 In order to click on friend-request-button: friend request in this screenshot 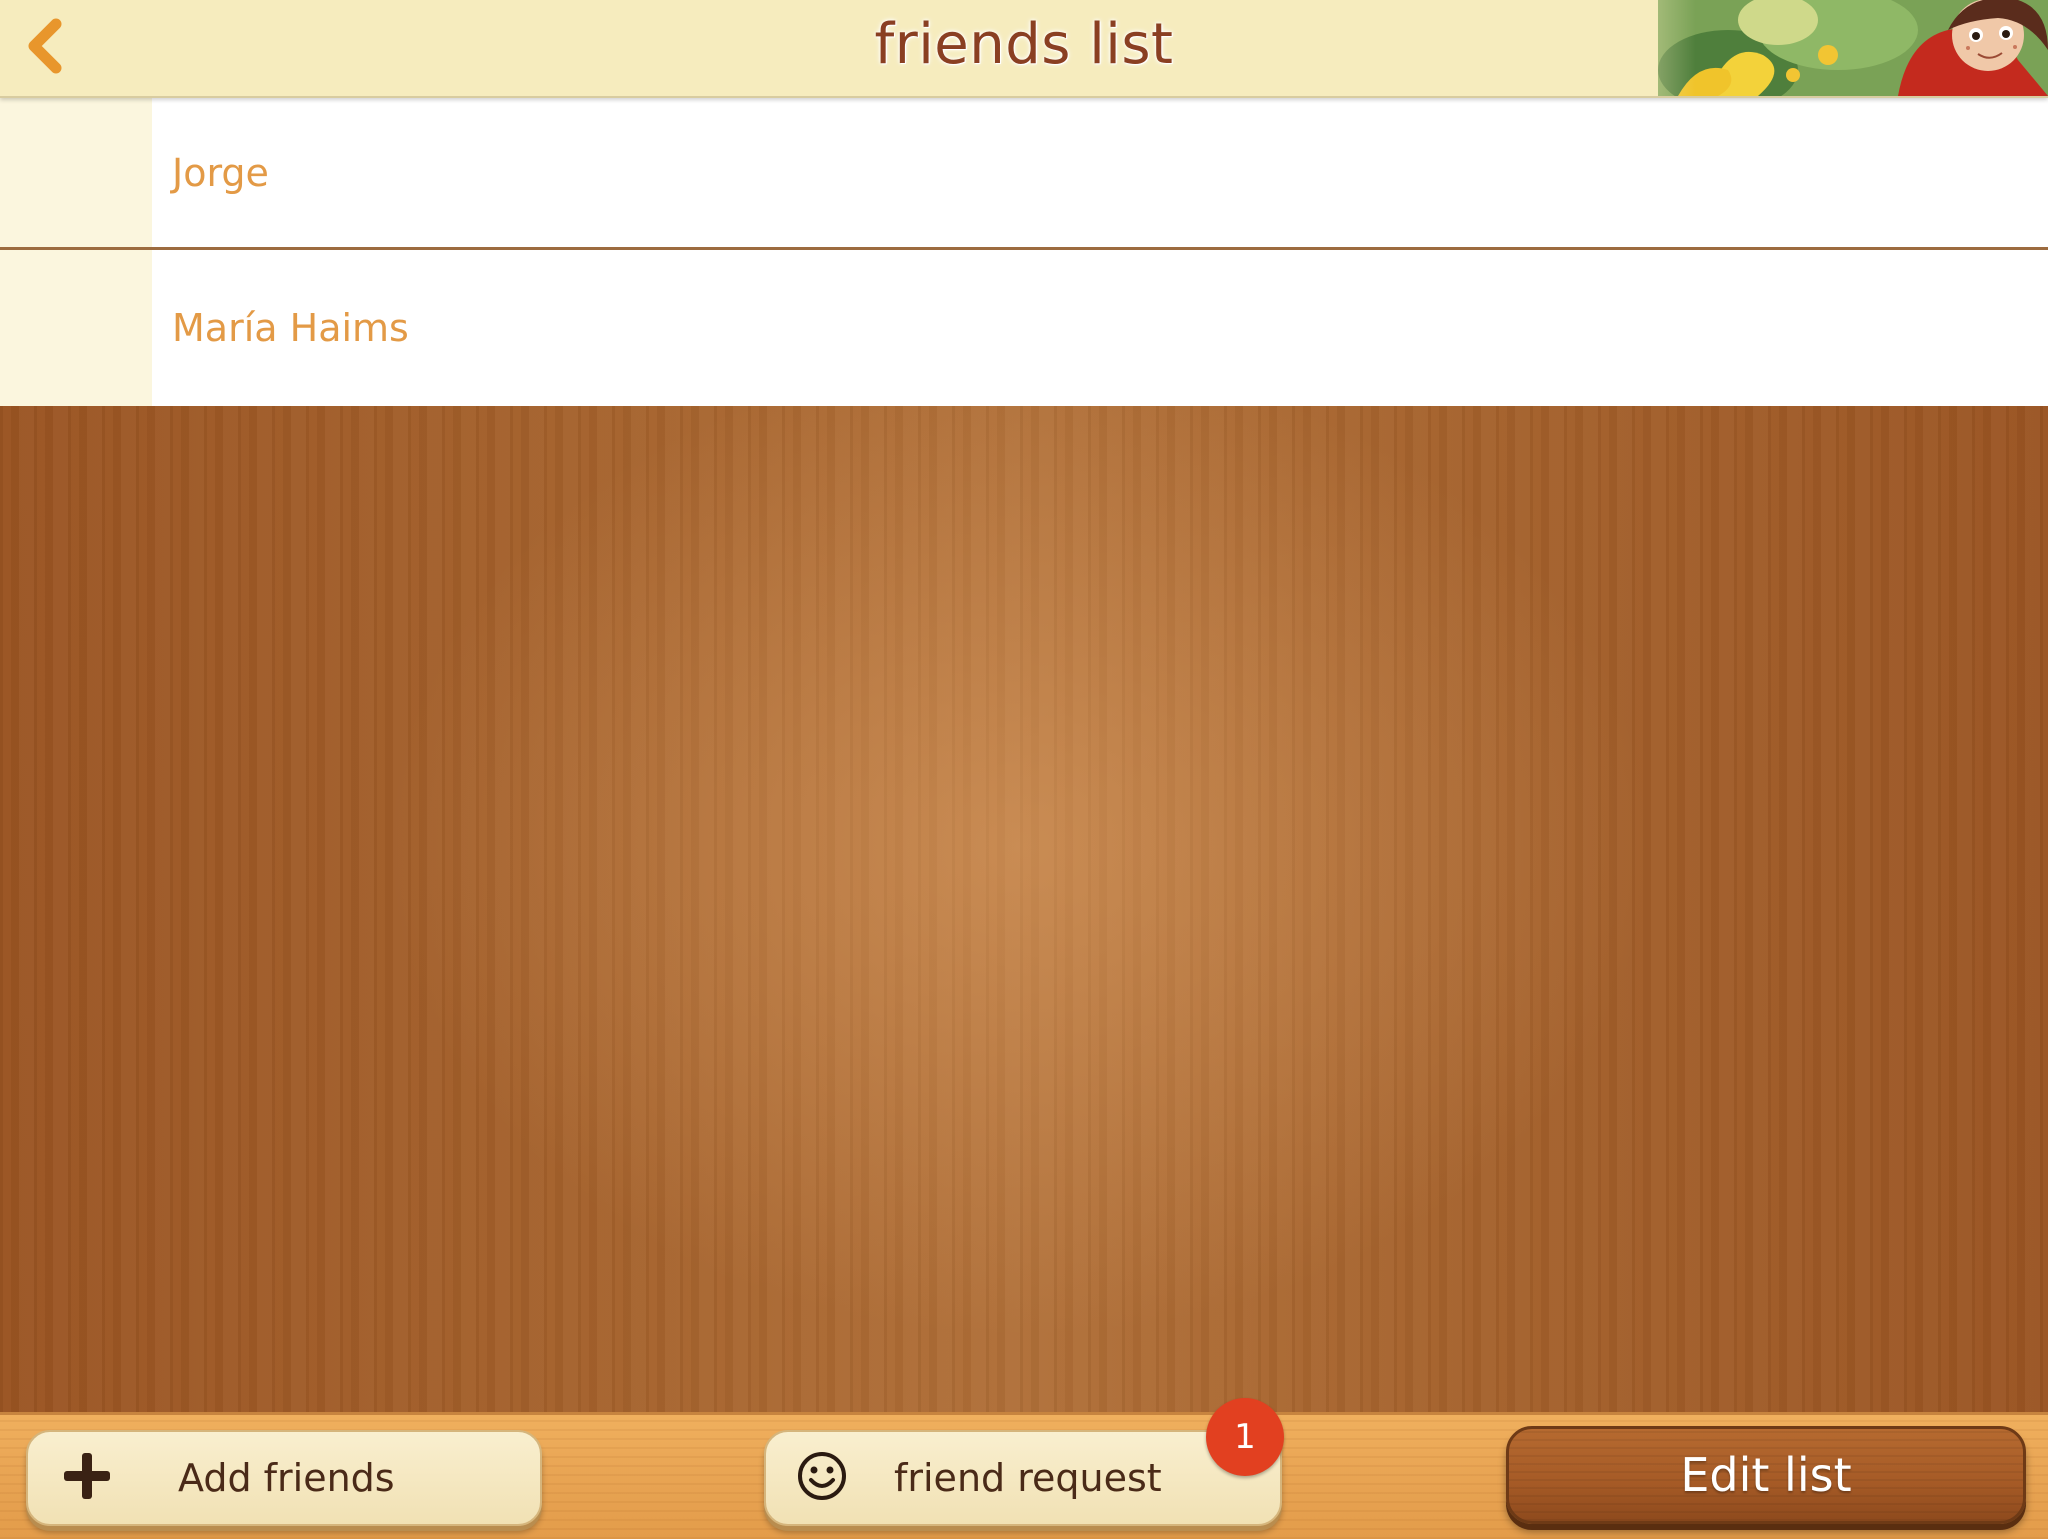, I will do `click(1023, 1478)`.